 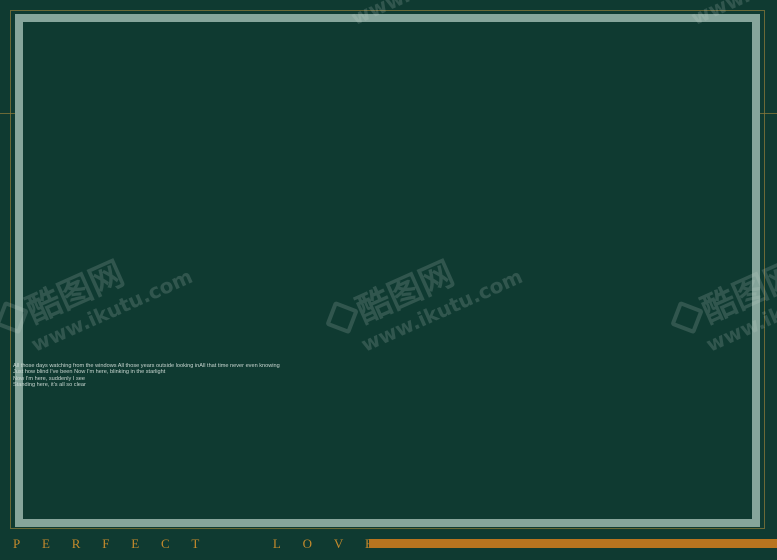 I want to click on footer-title: P E R F E C T L O V E, so click(x=193, y=544).